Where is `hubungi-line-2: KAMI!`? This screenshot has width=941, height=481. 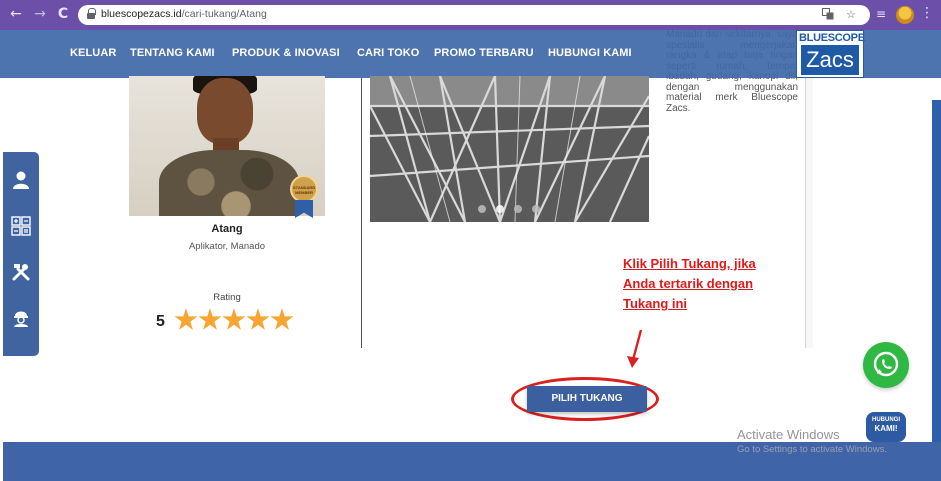 hubungi-line-2: KAMI! is located at coordinates (886, 428).